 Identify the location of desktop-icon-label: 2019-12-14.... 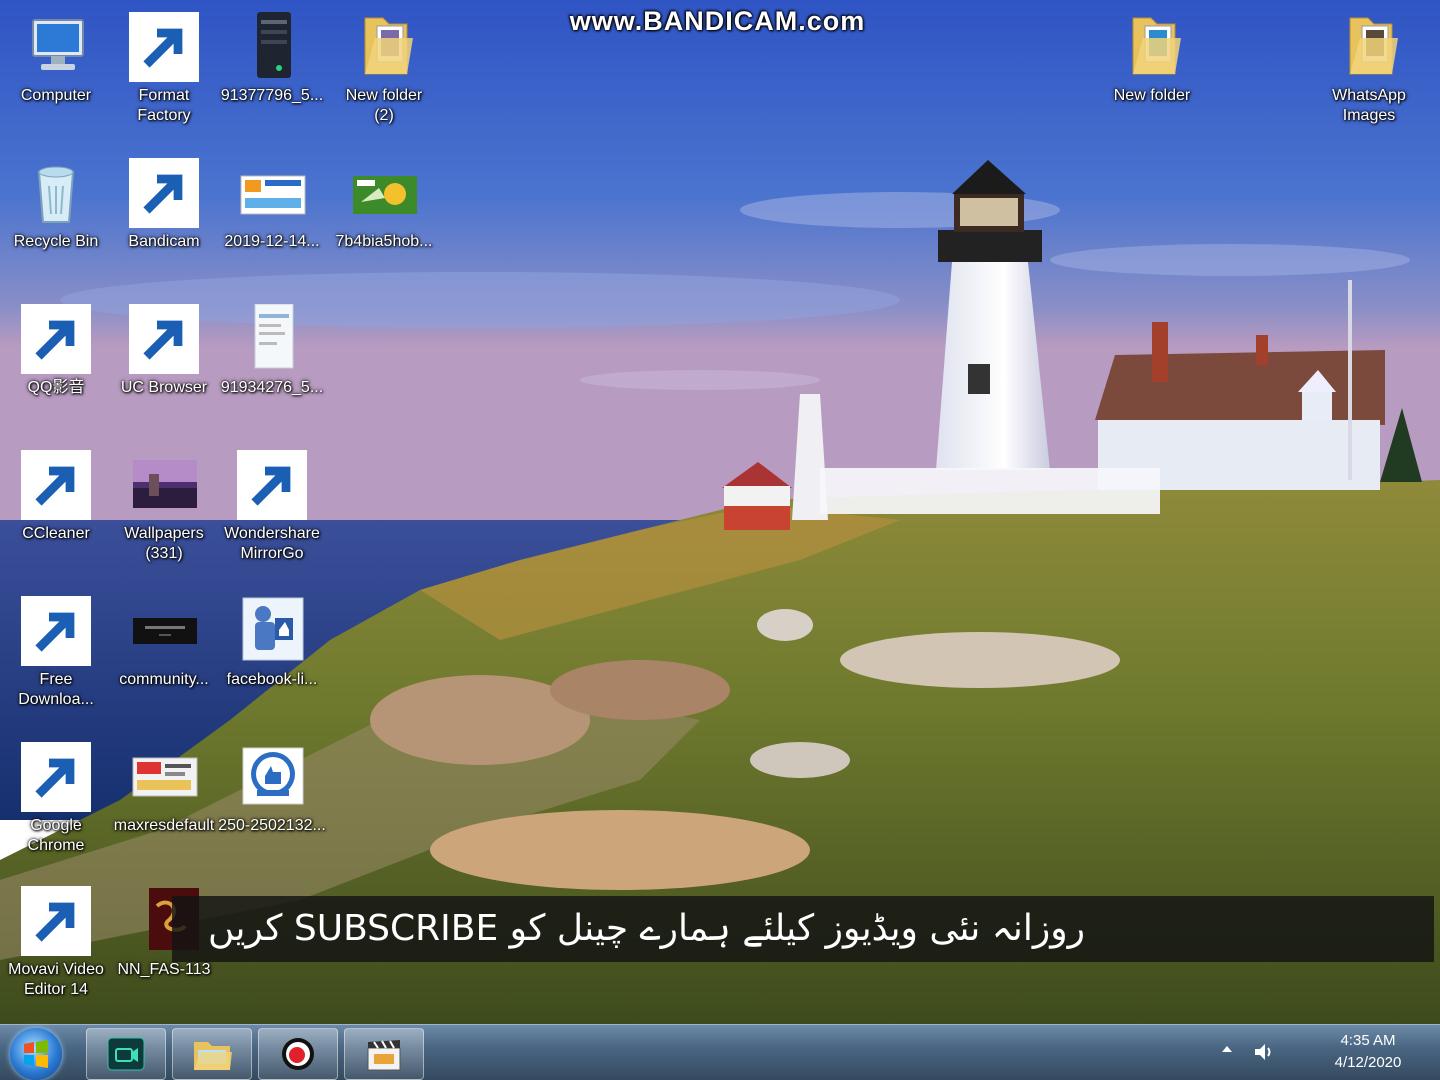
(272, 241).